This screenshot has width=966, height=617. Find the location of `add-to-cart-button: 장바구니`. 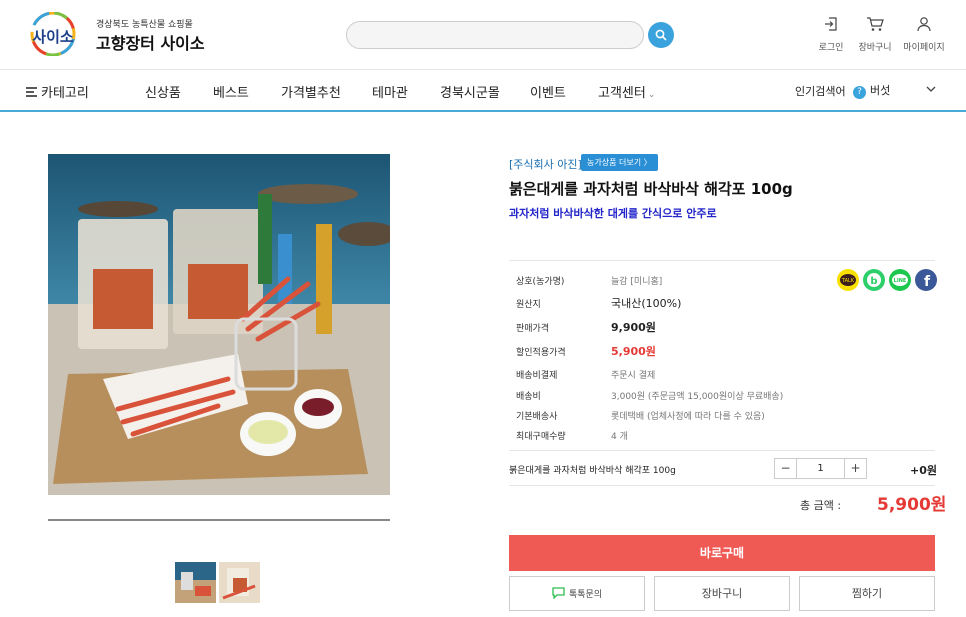

add-to-cart-button: 장바구니 is located at coordinates (722, 593).